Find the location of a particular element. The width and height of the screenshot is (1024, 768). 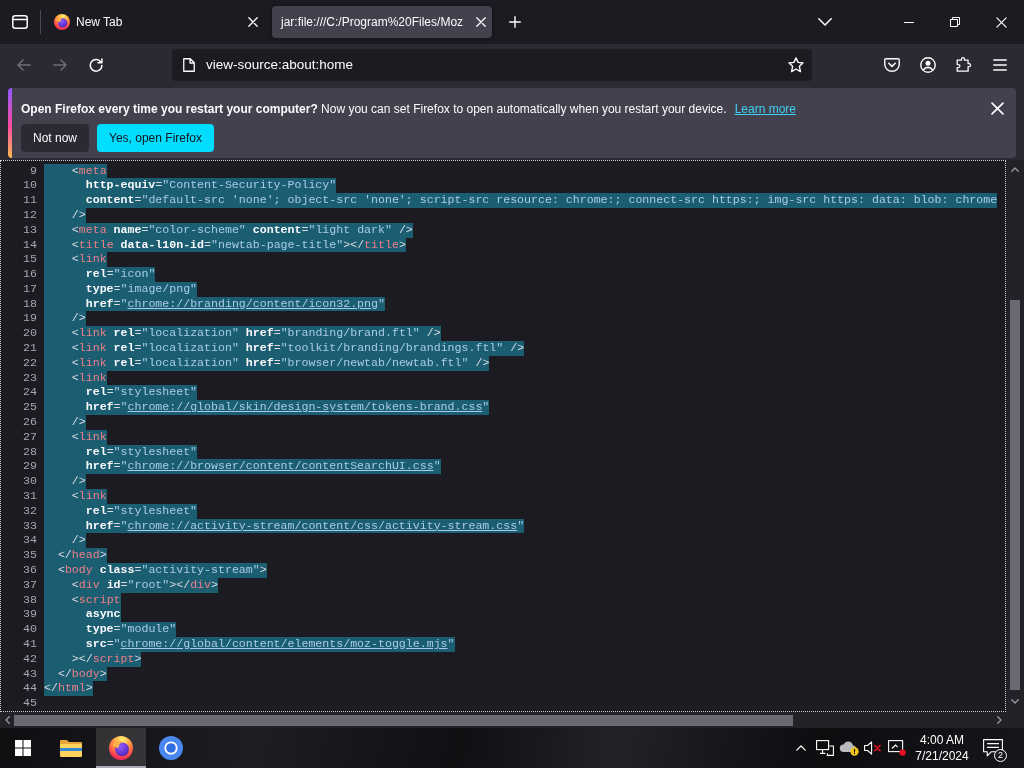

windows-logo-icon is located at coordinates (23, 748).